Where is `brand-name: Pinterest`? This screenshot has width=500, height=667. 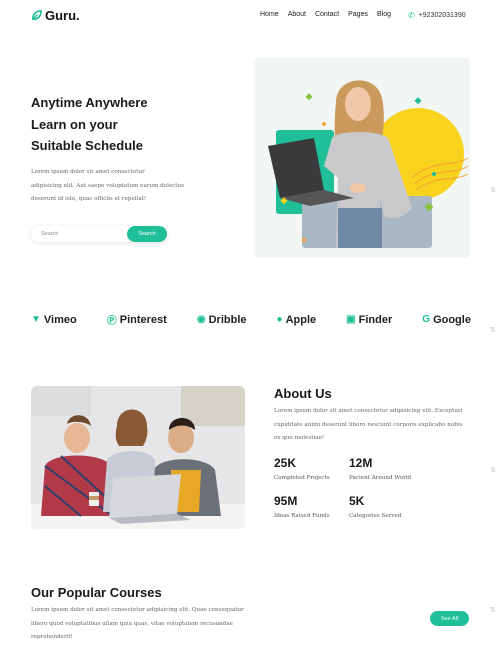 brand-name: Pinterest is located at coordinates (143, 319).